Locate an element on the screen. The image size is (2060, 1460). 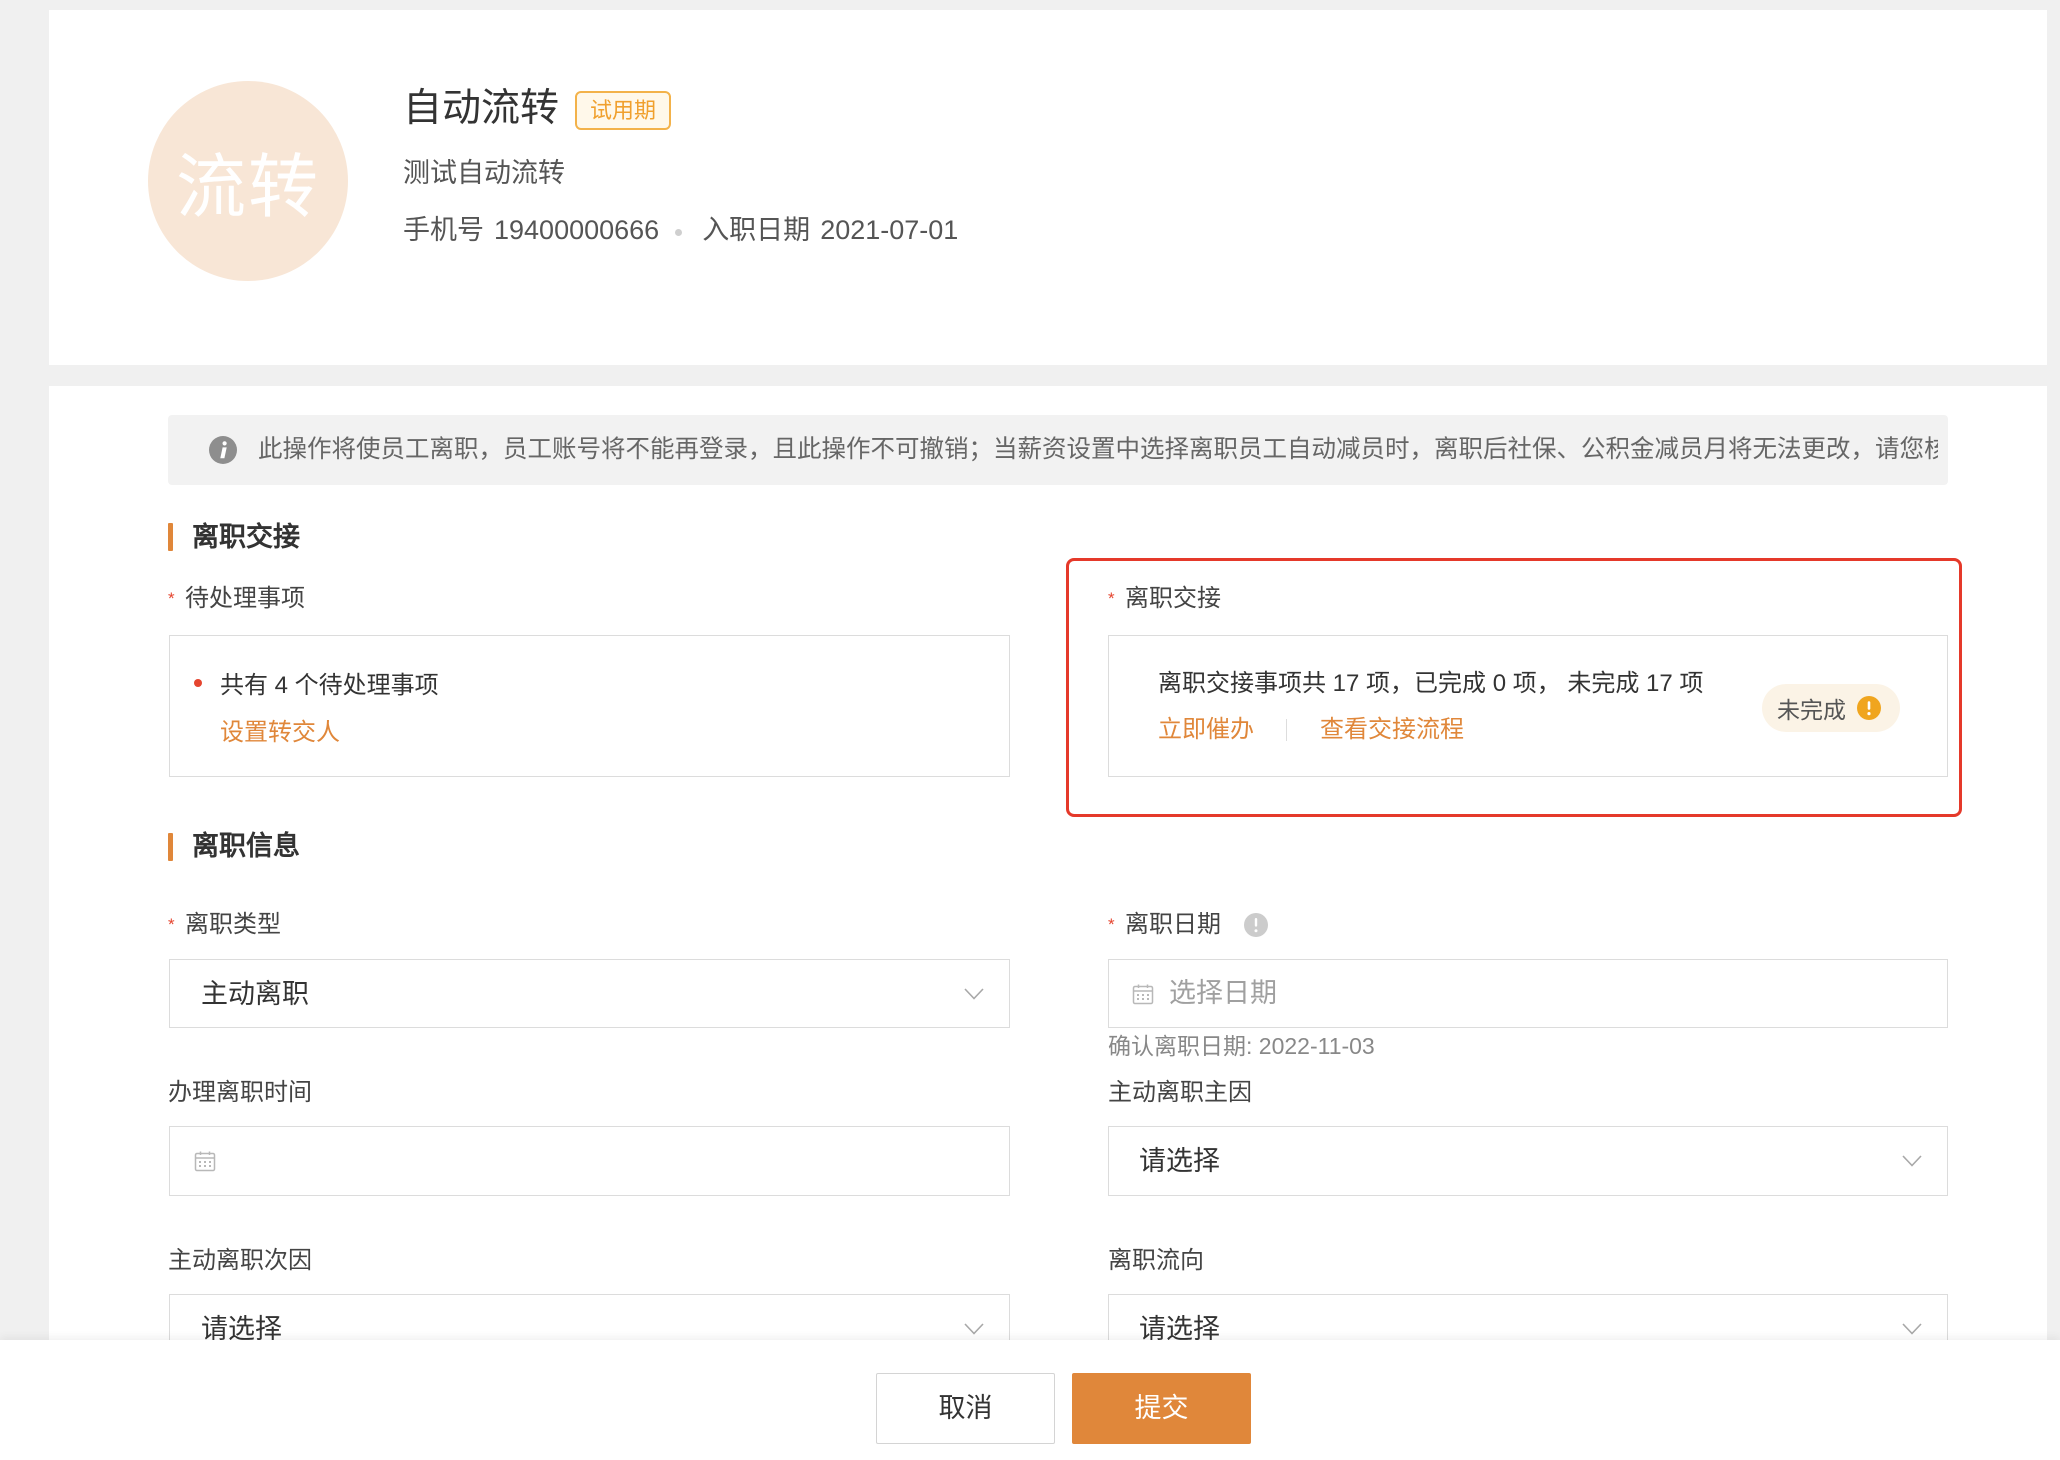
pending-items-label: * 待处理事项 is located at coordinates (236, 599).